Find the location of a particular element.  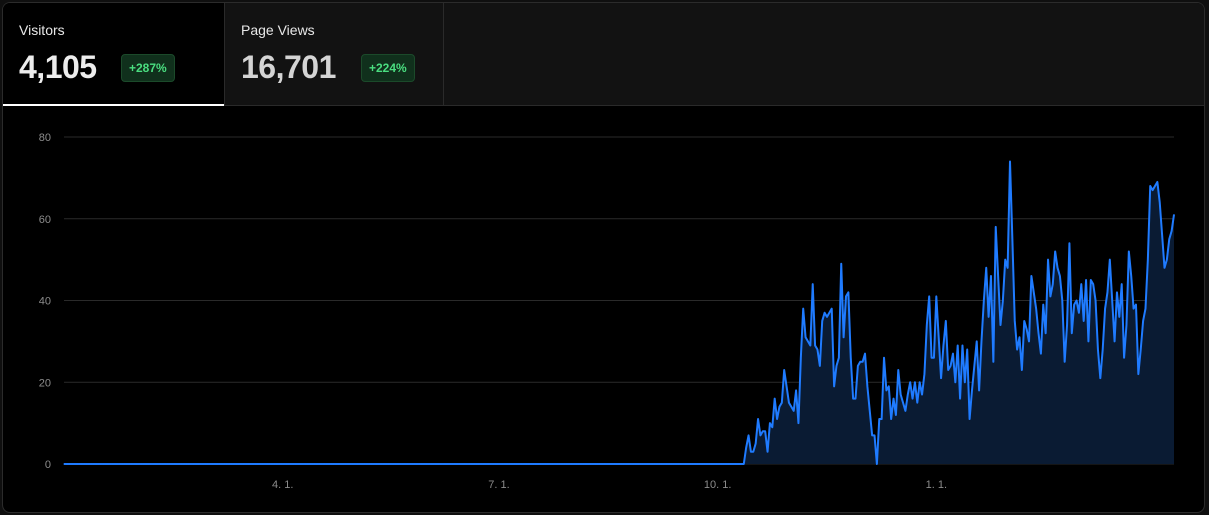

tab-divider is located at coordinates (443, 54).